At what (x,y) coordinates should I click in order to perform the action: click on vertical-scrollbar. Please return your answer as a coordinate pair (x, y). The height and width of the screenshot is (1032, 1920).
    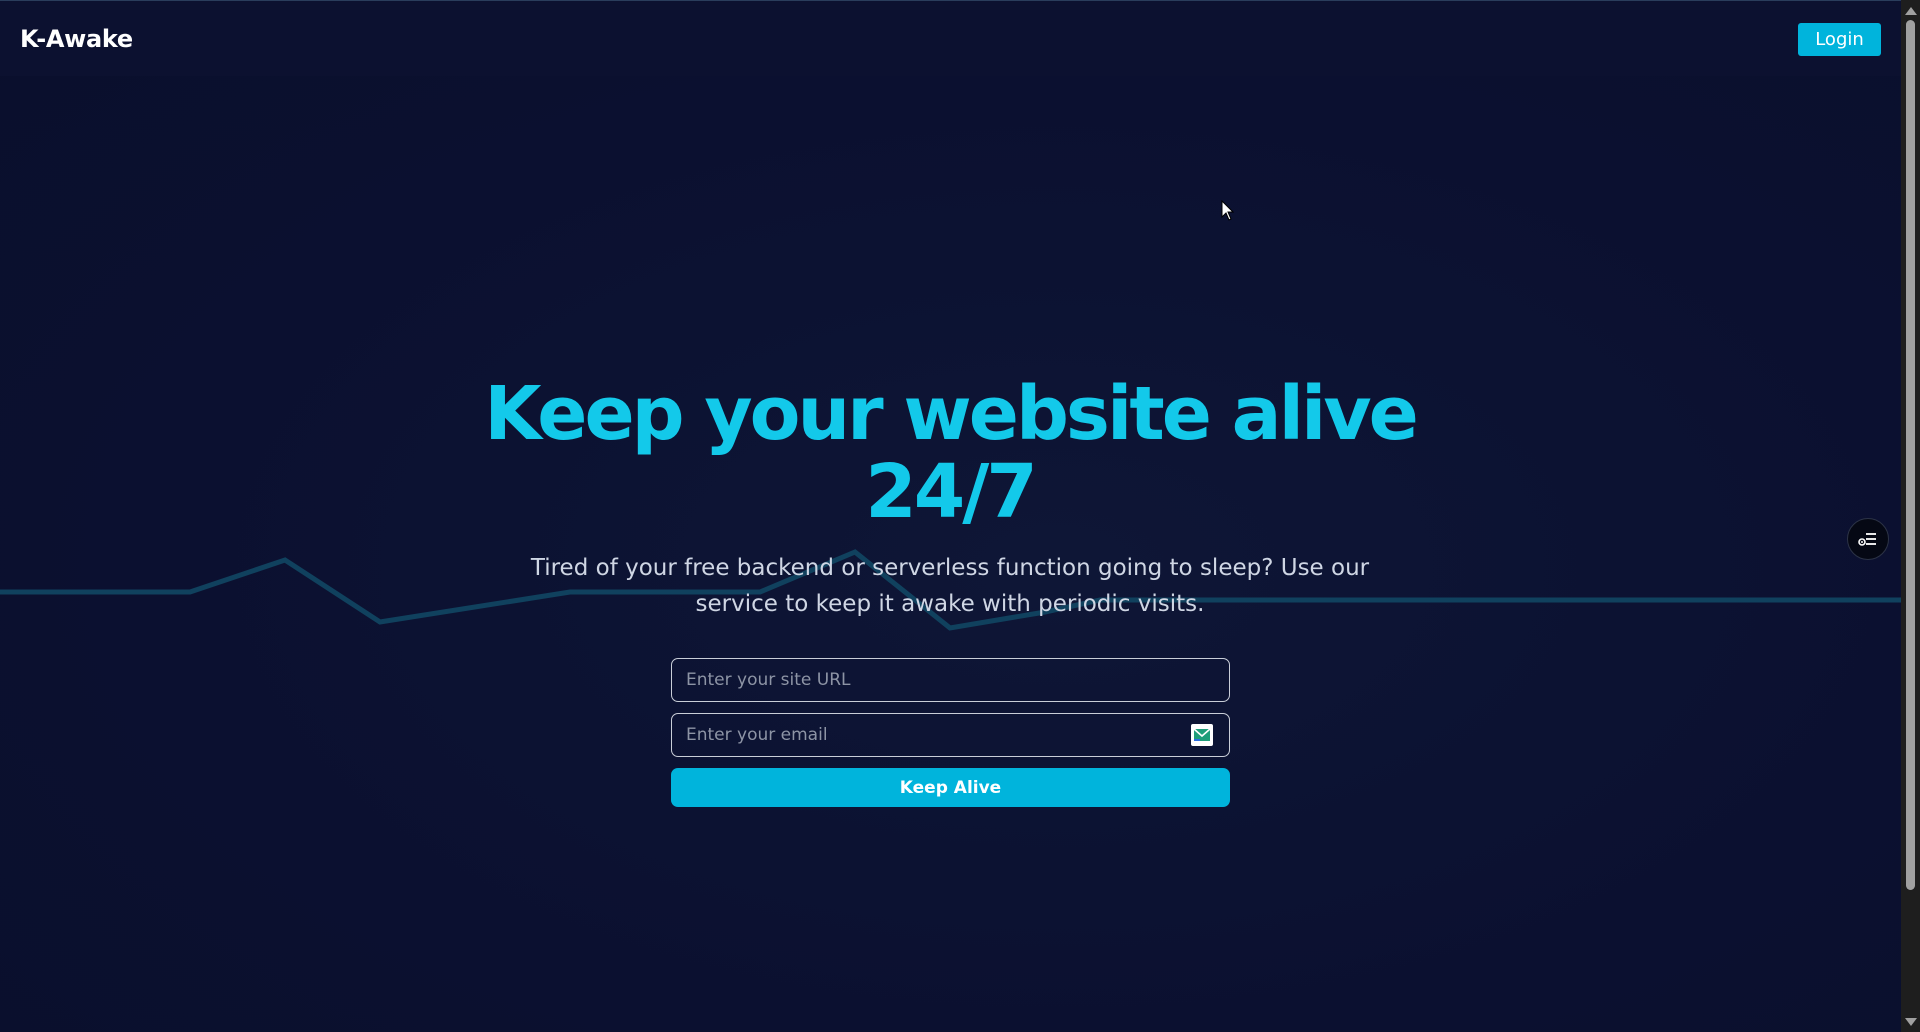
    Looking at the image, I should click on (1910, 516).